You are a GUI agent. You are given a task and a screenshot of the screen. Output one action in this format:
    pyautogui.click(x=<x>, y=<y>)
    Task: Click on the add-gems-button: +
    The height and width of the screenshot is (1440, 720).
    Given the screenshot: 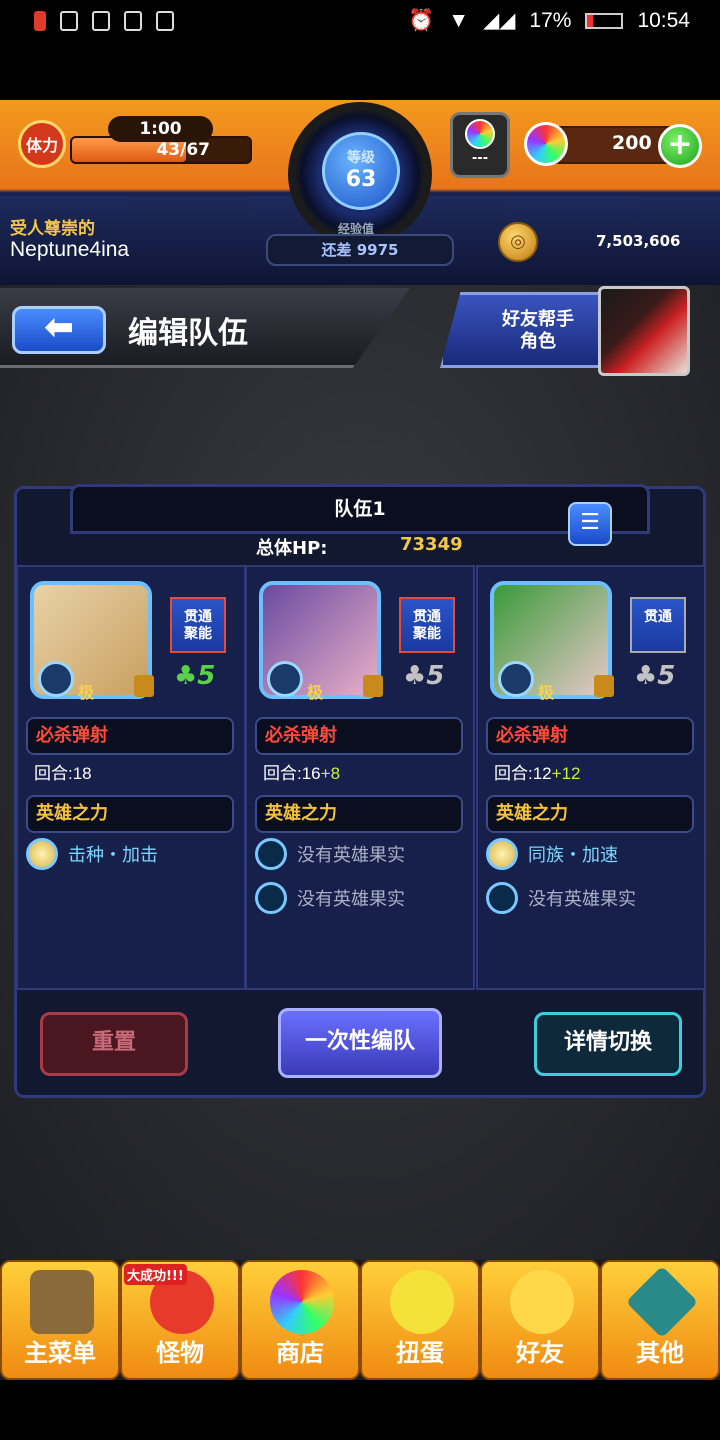 What is the action you would take?
    pyautogui.click(x=680, y=146)
    